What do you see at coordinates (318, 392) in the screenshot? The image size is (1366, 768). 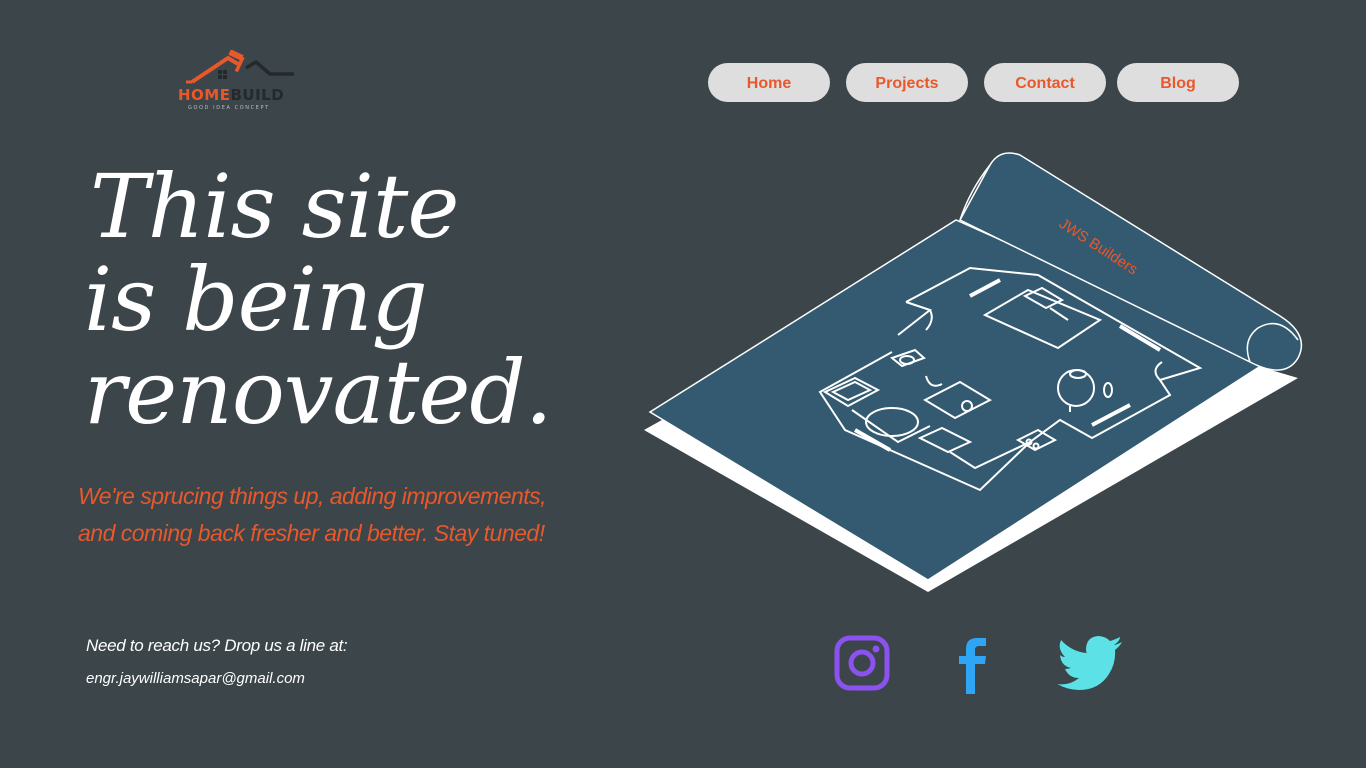 I see `headline-line-3: renovated.` at bounding box center [318, 392].